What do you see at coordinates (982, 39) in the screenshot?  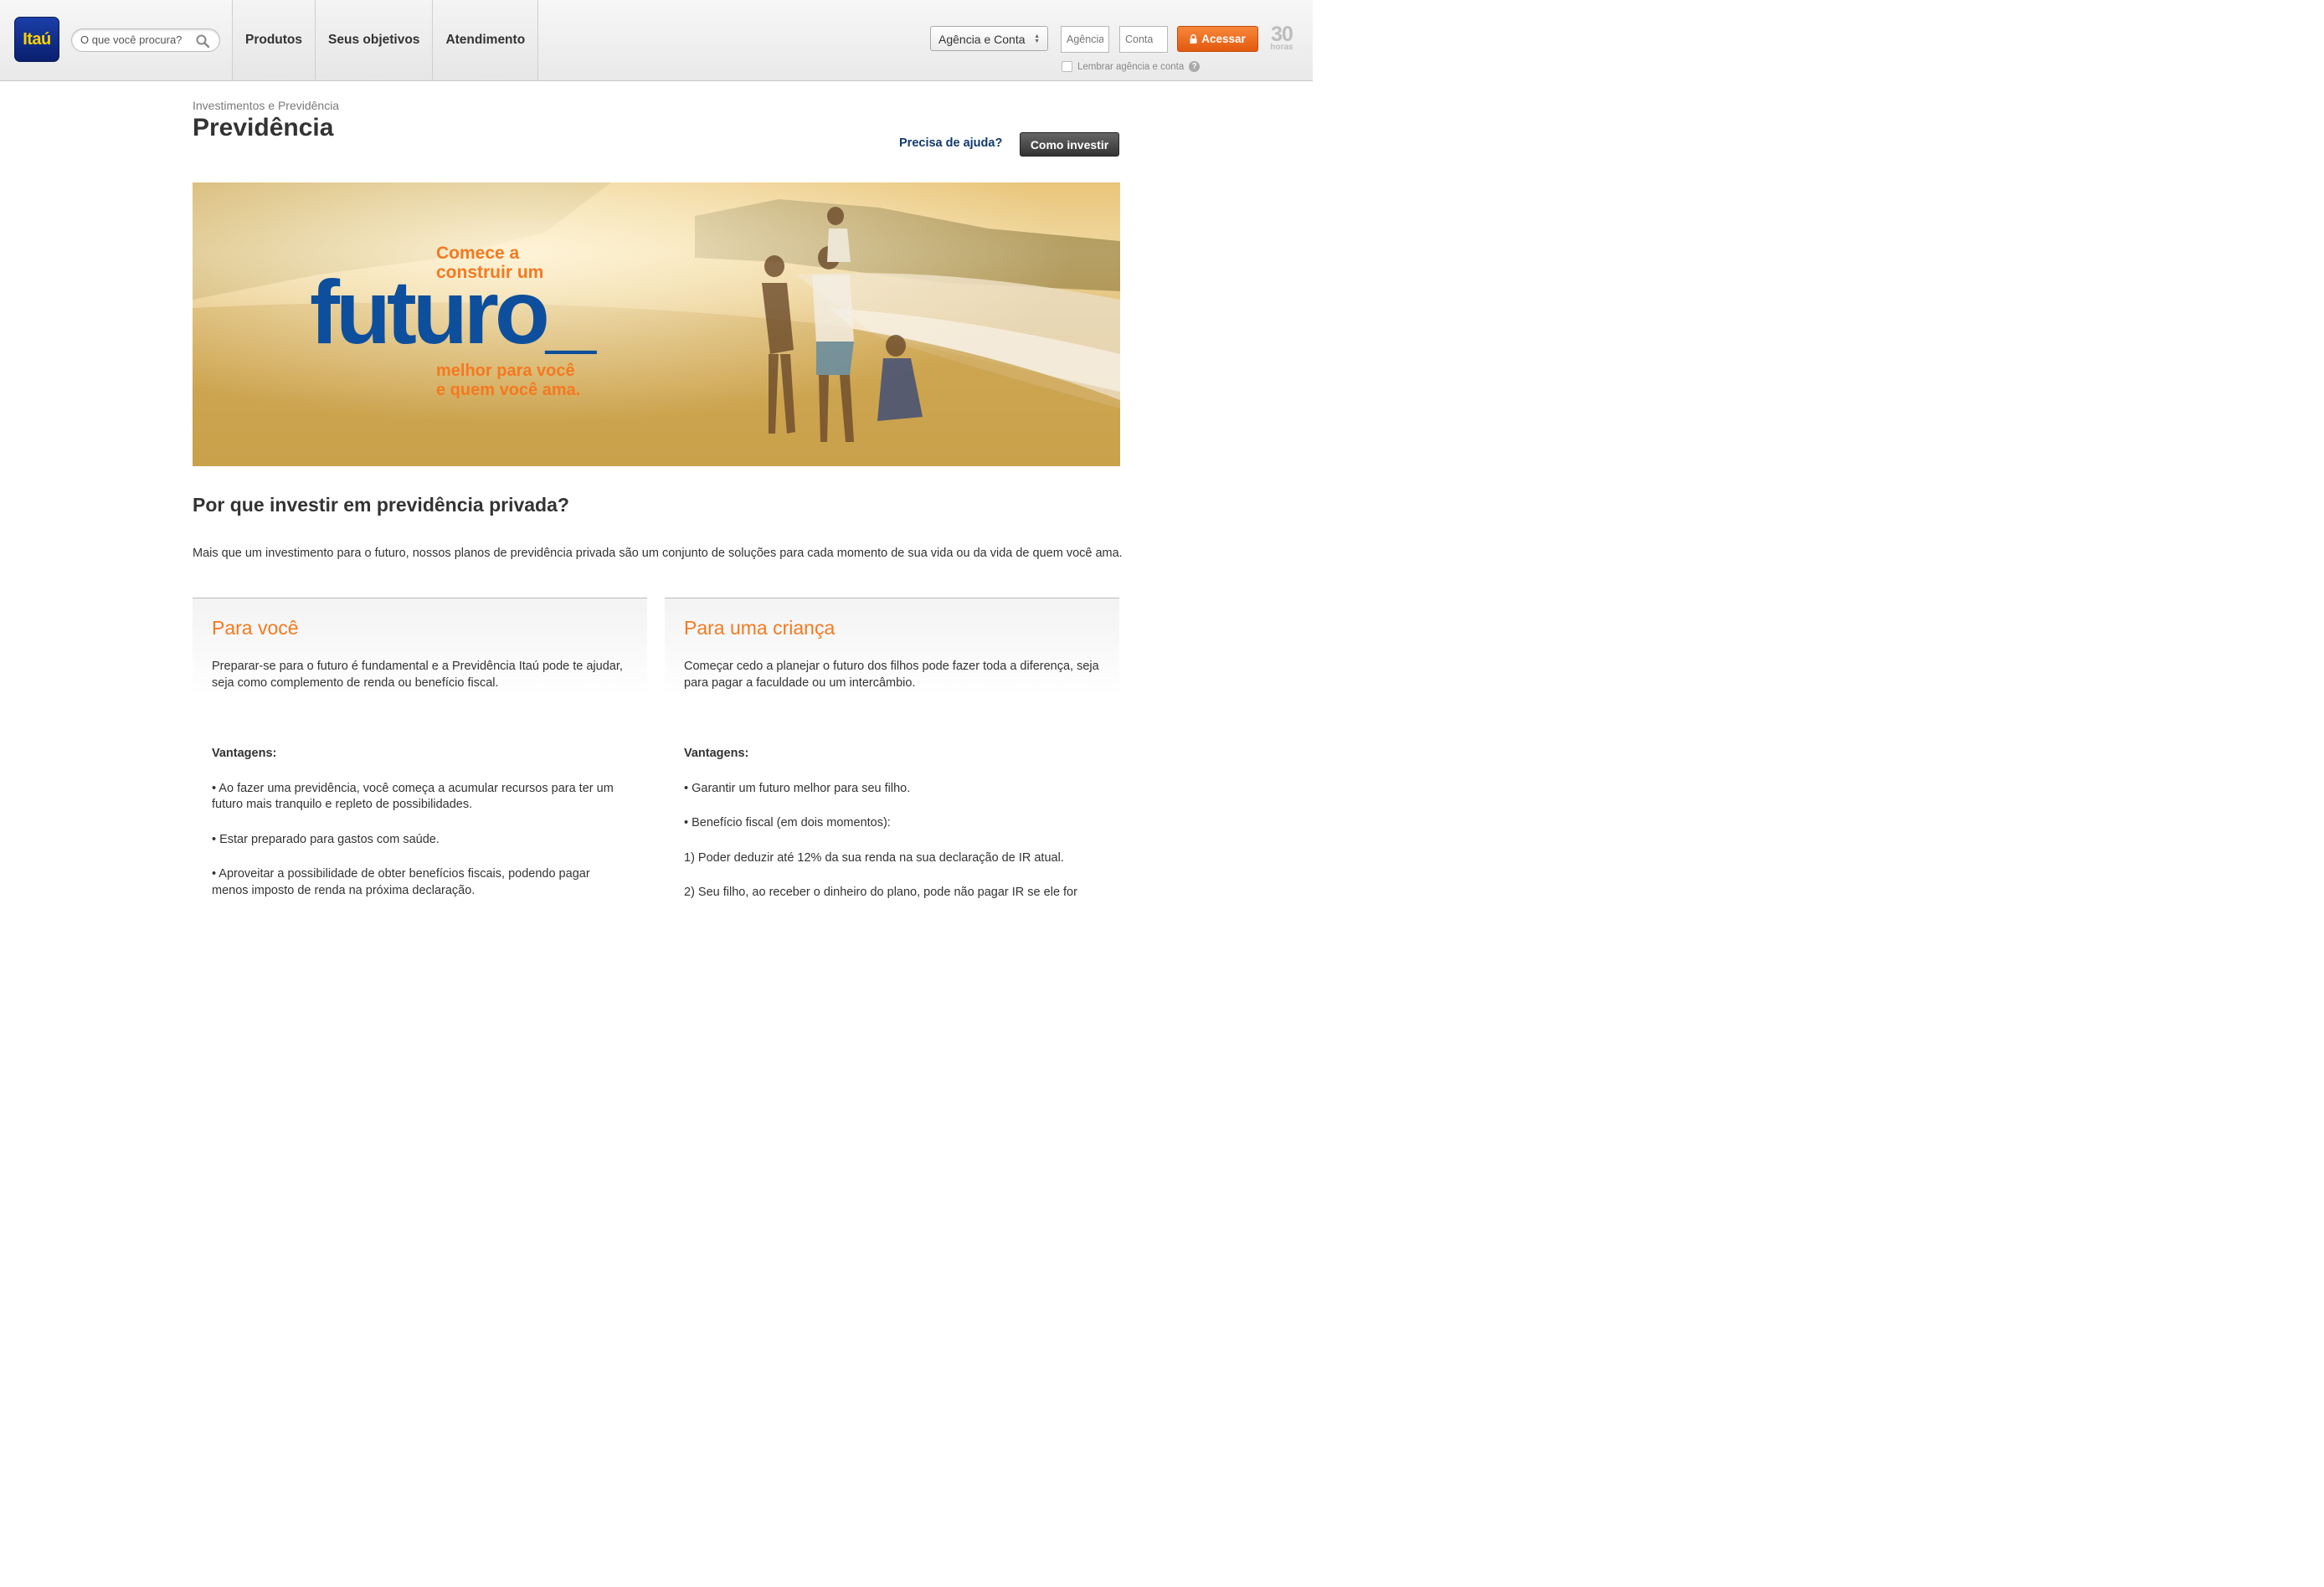 I see `login-type-value: Agência e Conta` at bounding box center [982, 39].